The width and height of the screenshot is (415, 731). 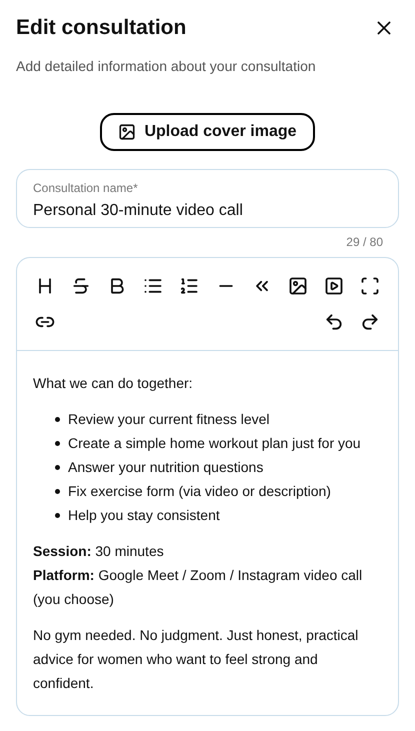 I want to click on upload-cover-button: Upload cover image, so click(x=207, y=131).